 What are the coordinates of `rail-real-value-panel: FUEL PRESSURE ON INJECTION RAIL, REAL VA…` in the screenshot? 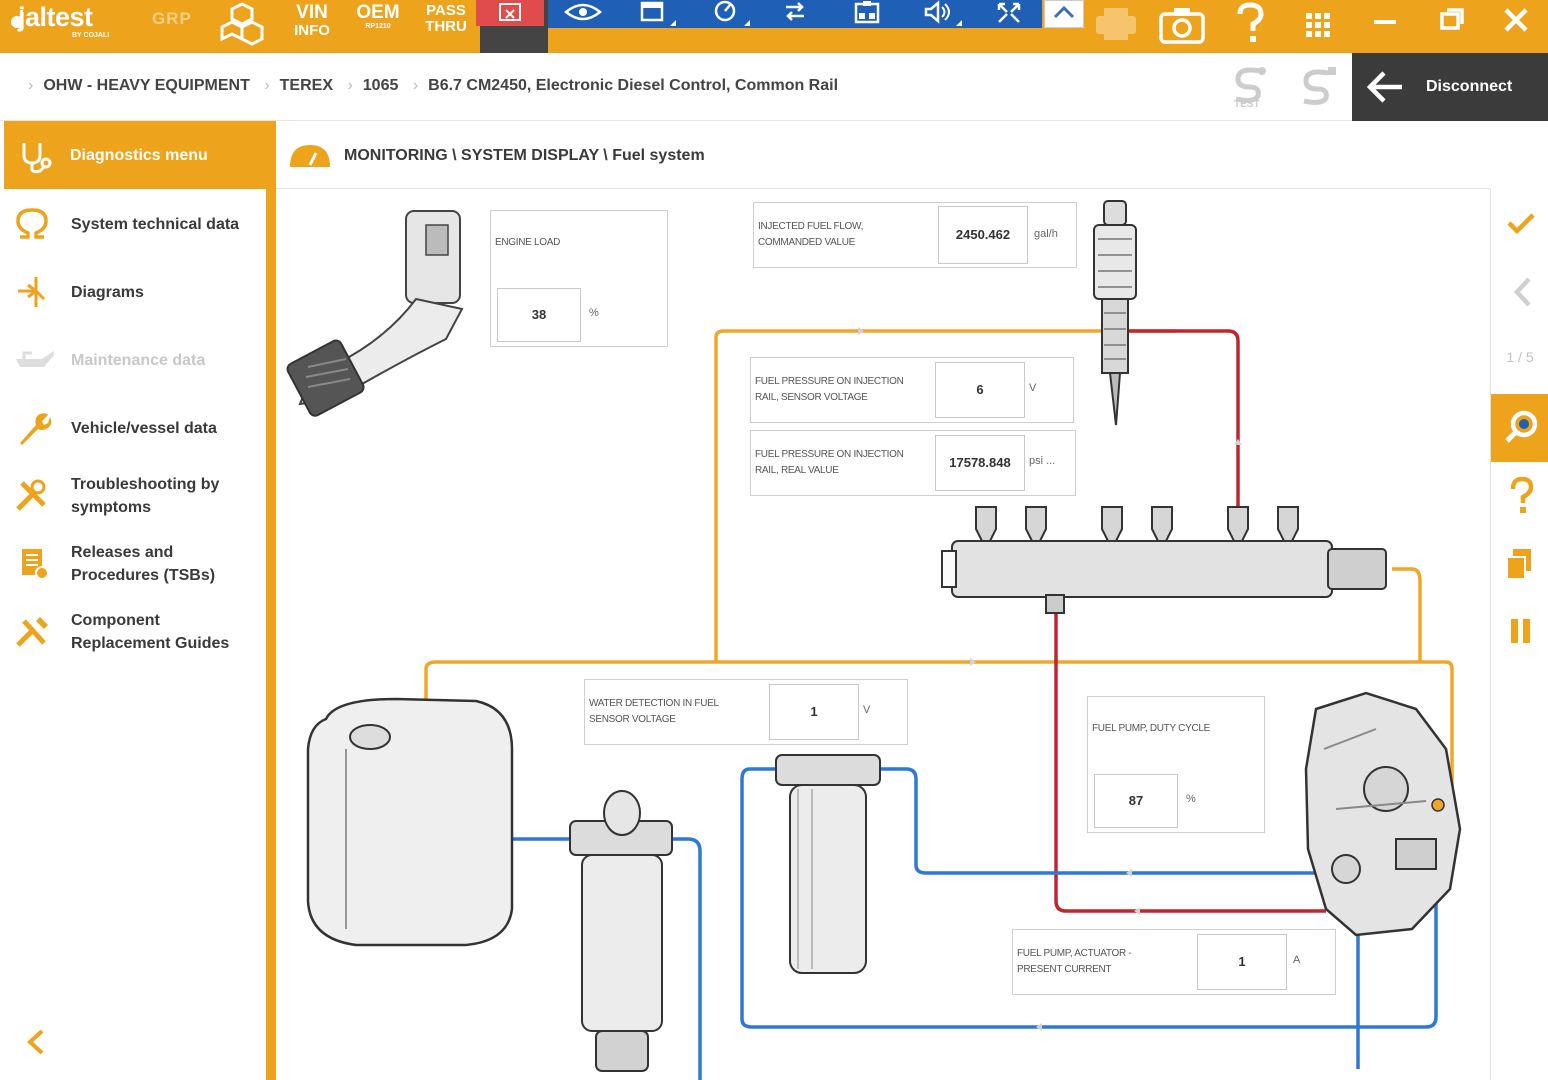 It's located at (913, 463).